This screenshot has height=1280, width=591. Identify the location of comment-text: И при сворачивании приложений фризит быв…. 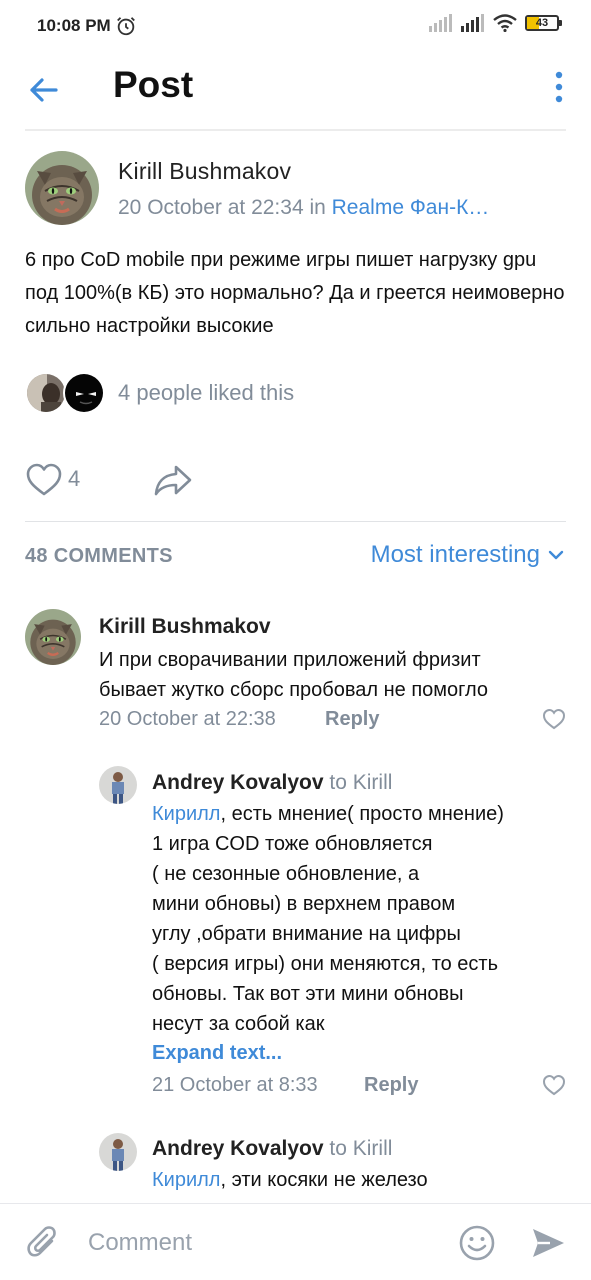
(294, 675).